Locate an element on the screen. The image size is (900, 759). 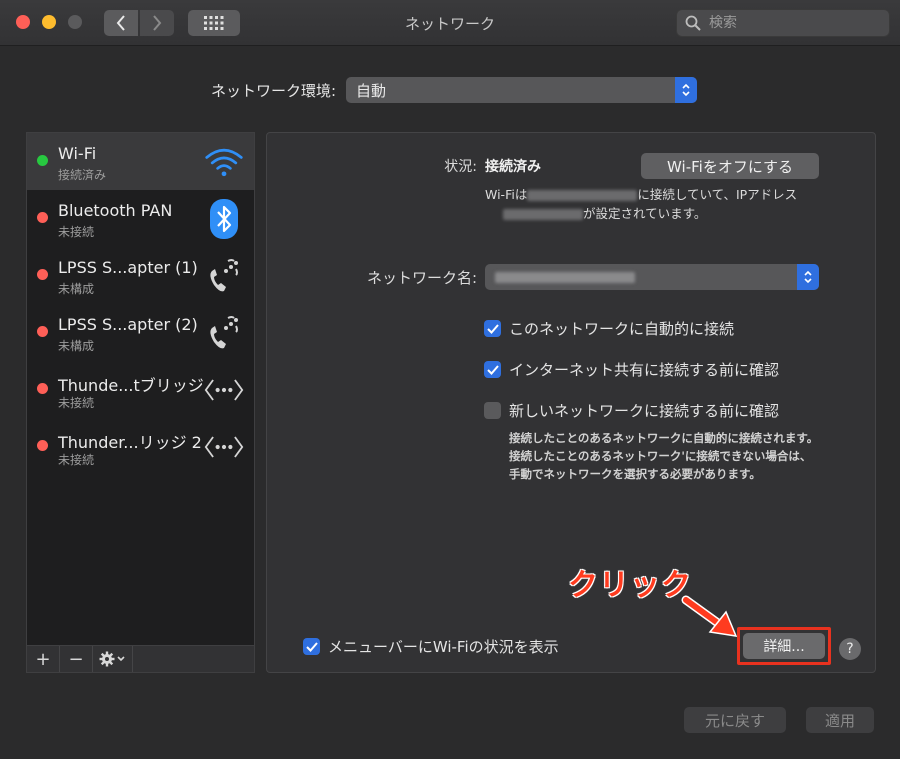
service-item-lpss-1: LPSS S...apter (1) 未構成 is located at coordinates (140, 275).